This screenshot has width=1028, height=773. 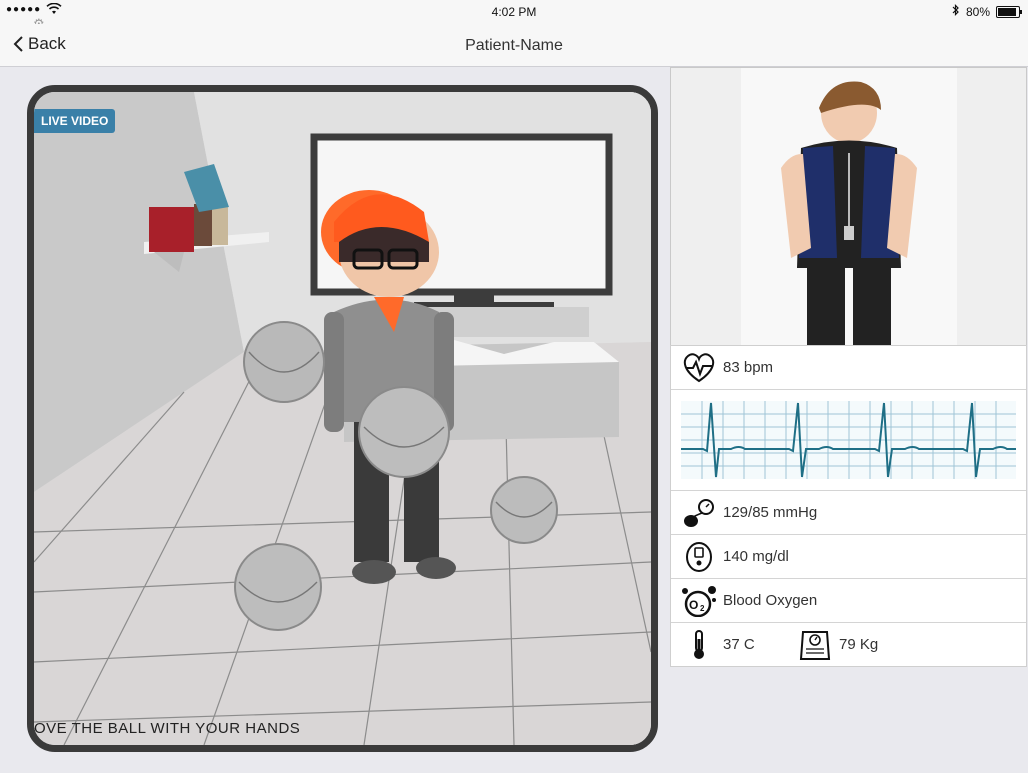 I want to click on navigation-bar: Back Patient-Name, so click(x=514, y=45).